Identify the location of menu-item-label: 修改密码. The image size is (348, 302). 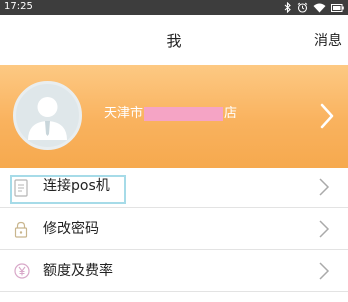
(71, 229).